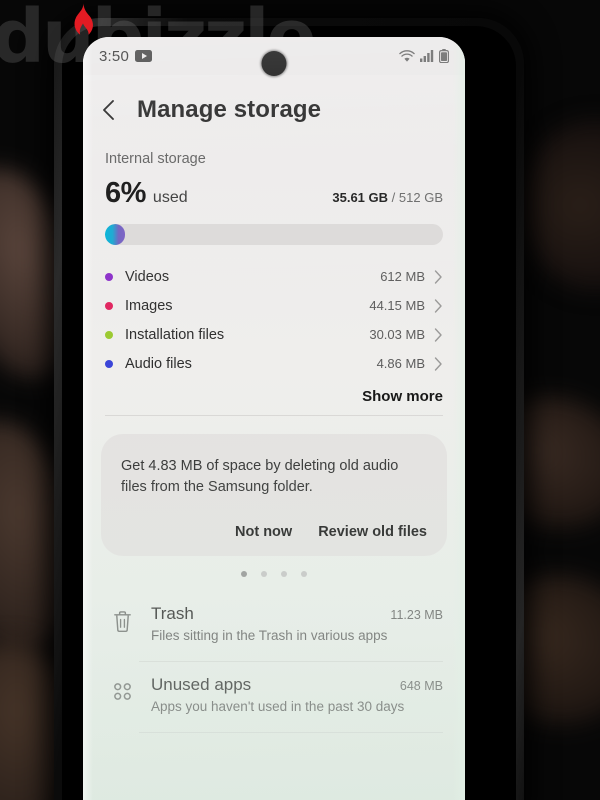 This screenshot has height=800, width=600. What do you see at coordinates (444, 56) in the screenshot?
I see `battery-icon` at bounding box center [444, 56].